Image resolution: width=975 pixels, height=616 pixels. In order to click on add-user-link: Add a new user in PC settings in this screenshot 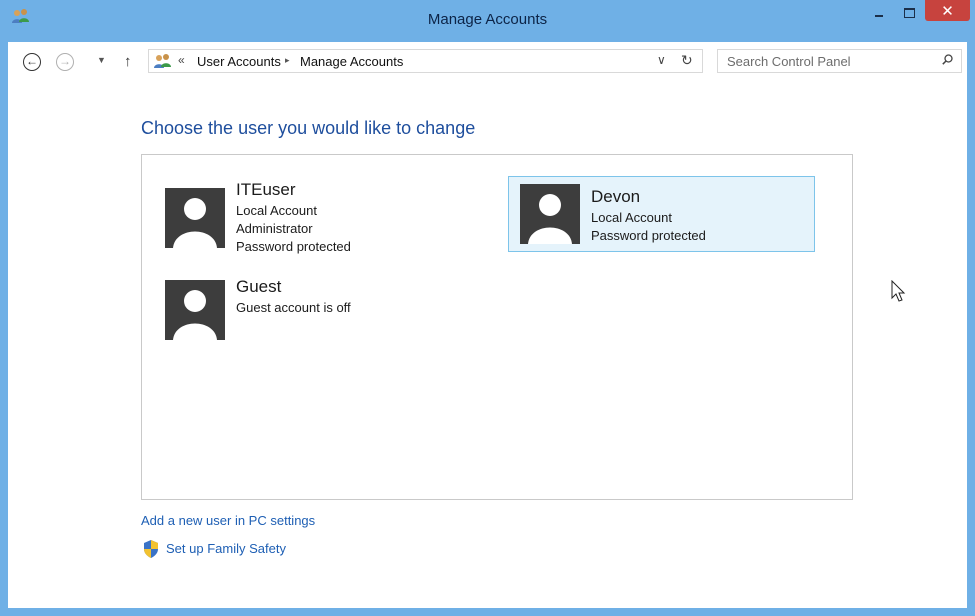, I will do `click(228, 520)`.